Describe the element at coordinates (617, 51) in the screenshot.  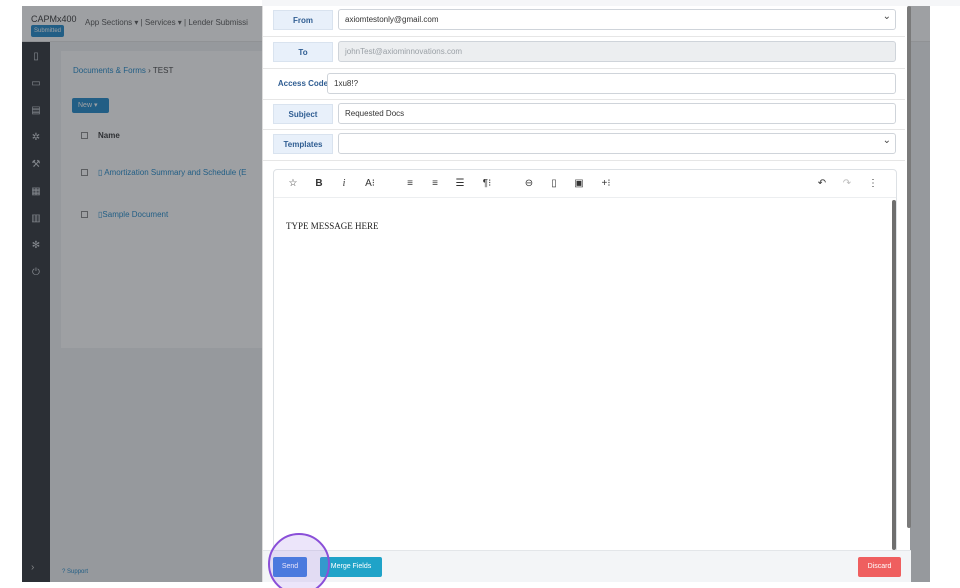
I see `to-field: johnTest@axiominnovations.com` at that location.